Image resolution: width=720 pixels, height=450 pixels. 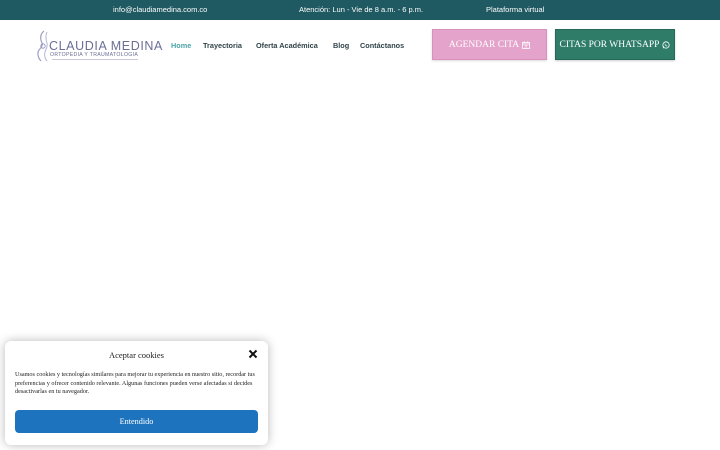 I want to click on whatsapp-appointment-button: CITAS POR WHATSAPP, so click(x=615, y=44).